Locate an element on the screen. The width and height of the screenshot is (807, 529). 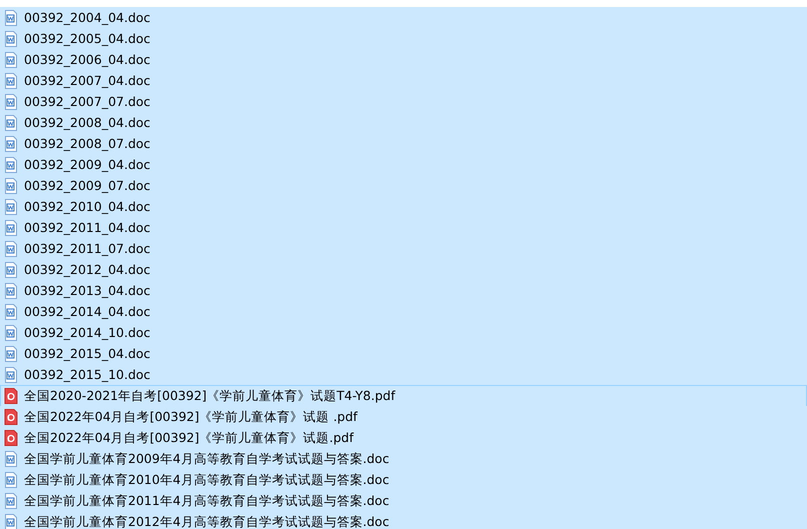
file-name: 00392_2010_04.doc is located at coordinates (87, 207).